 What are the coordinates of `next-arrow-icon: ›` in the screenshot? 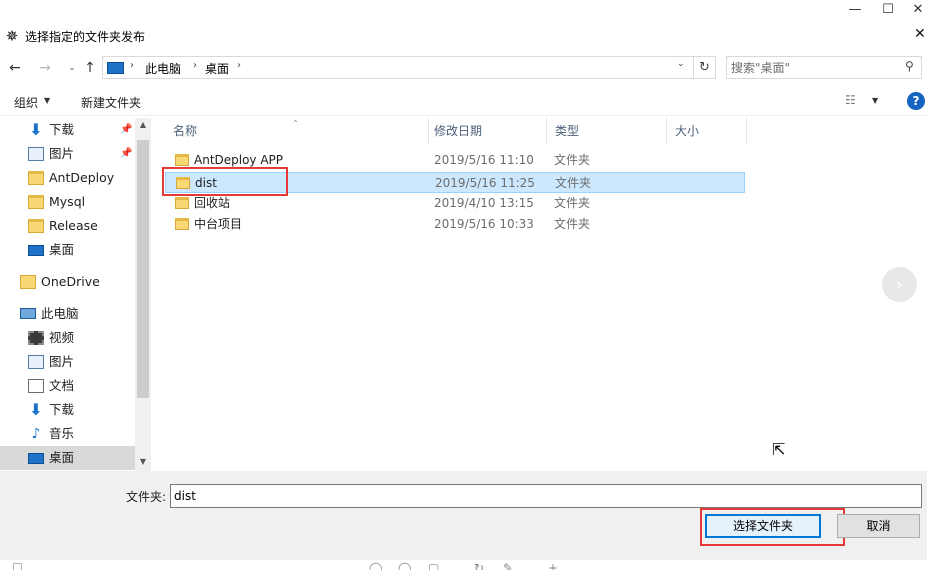 It's located at (899, 284).